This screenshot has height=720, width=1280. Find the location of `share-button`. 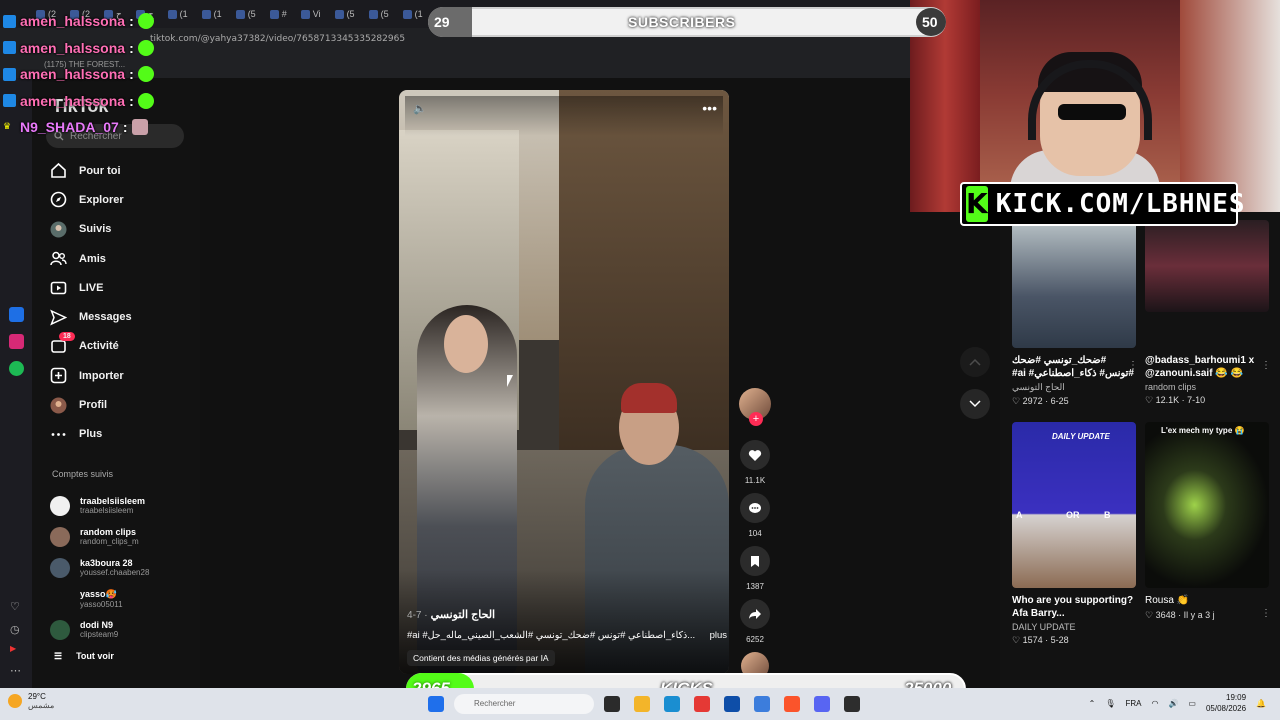

share-button is located at coordinates (755, 614).